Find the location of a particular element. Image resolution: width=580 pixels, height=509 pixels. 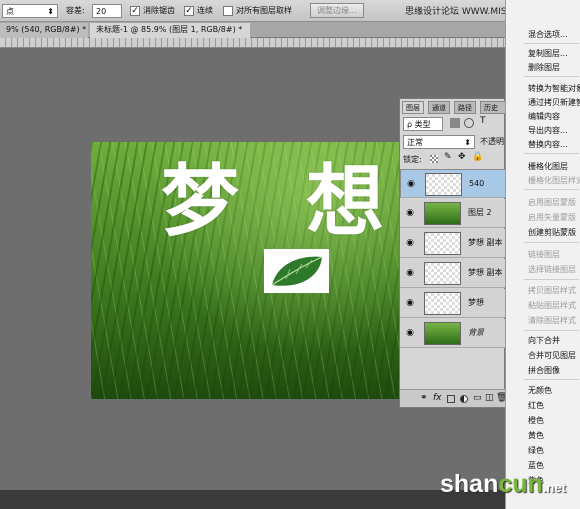

blend-mode-select: 正常 ⬍ is located at coordinates (439, 142).